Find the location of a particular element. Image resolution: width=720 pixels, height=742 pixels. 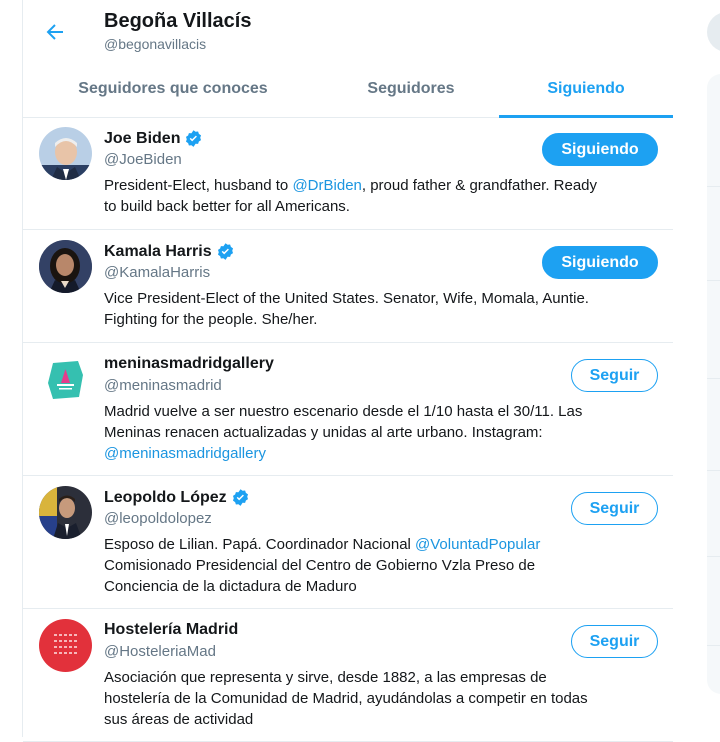

left-margin is located at coordinates (11, 368).